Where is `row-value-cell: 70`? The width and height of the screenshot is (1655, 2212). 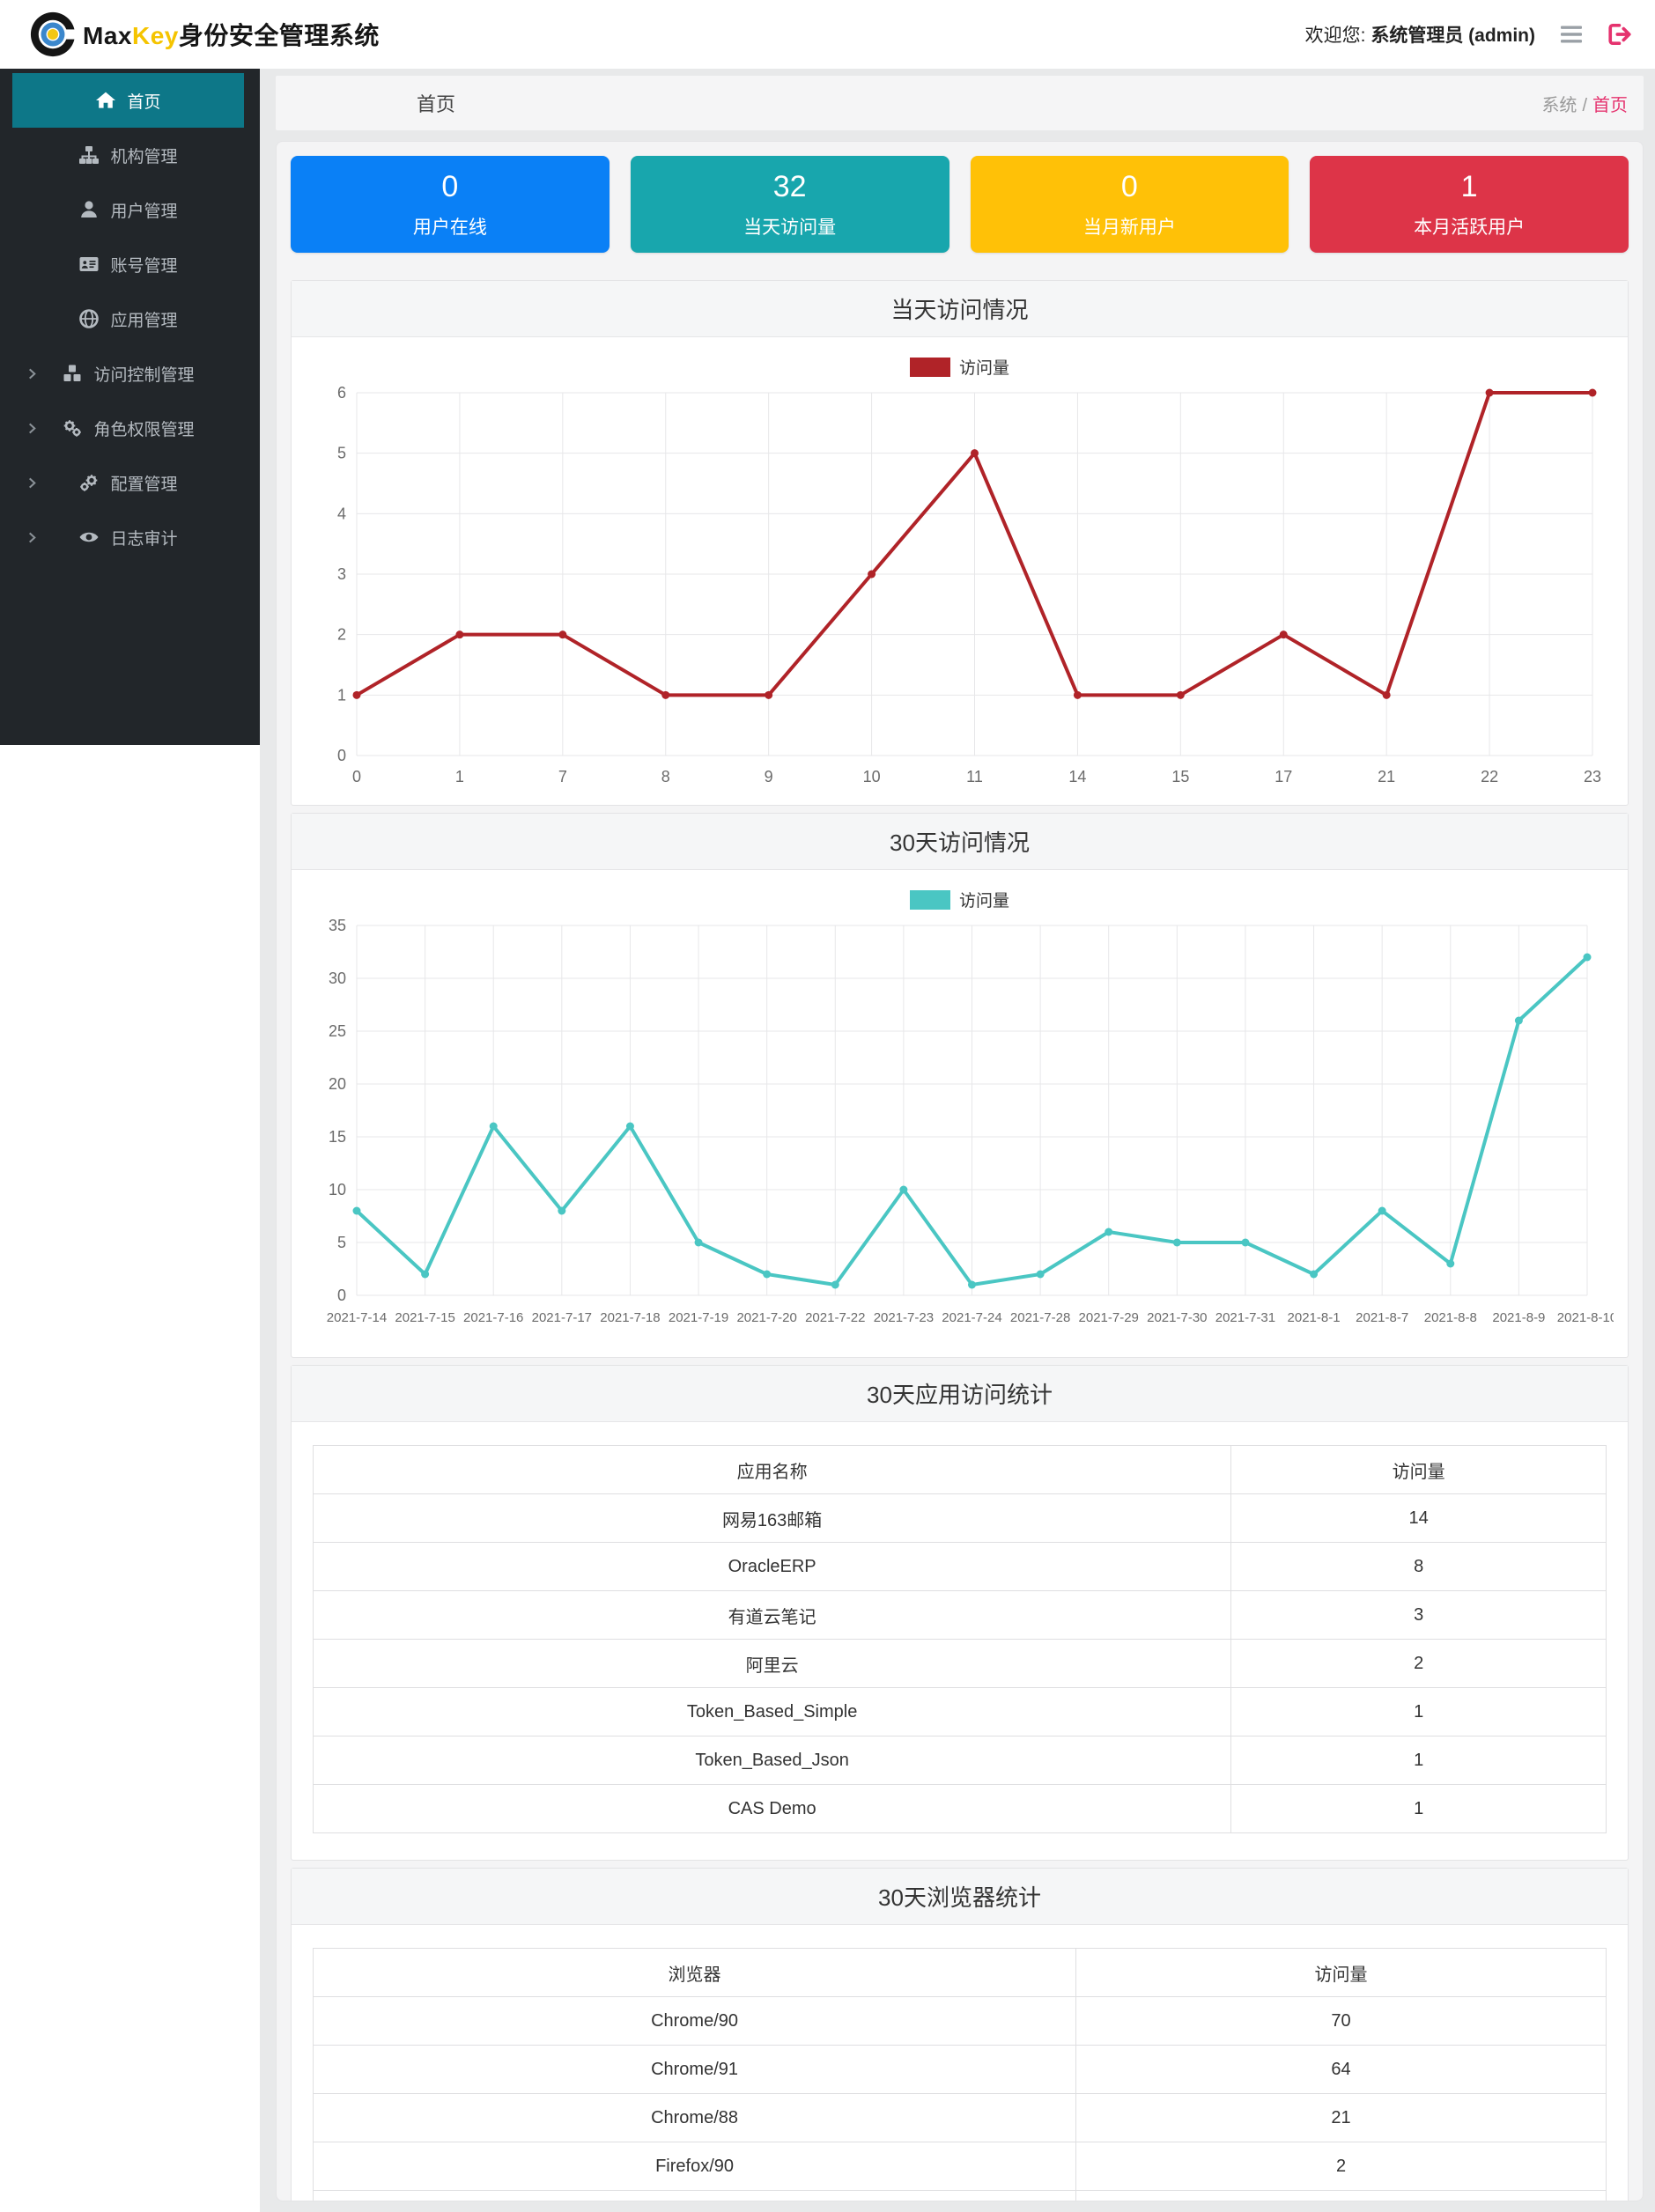 row-value-cell: 70 is located at coordinates (1341, 2021).